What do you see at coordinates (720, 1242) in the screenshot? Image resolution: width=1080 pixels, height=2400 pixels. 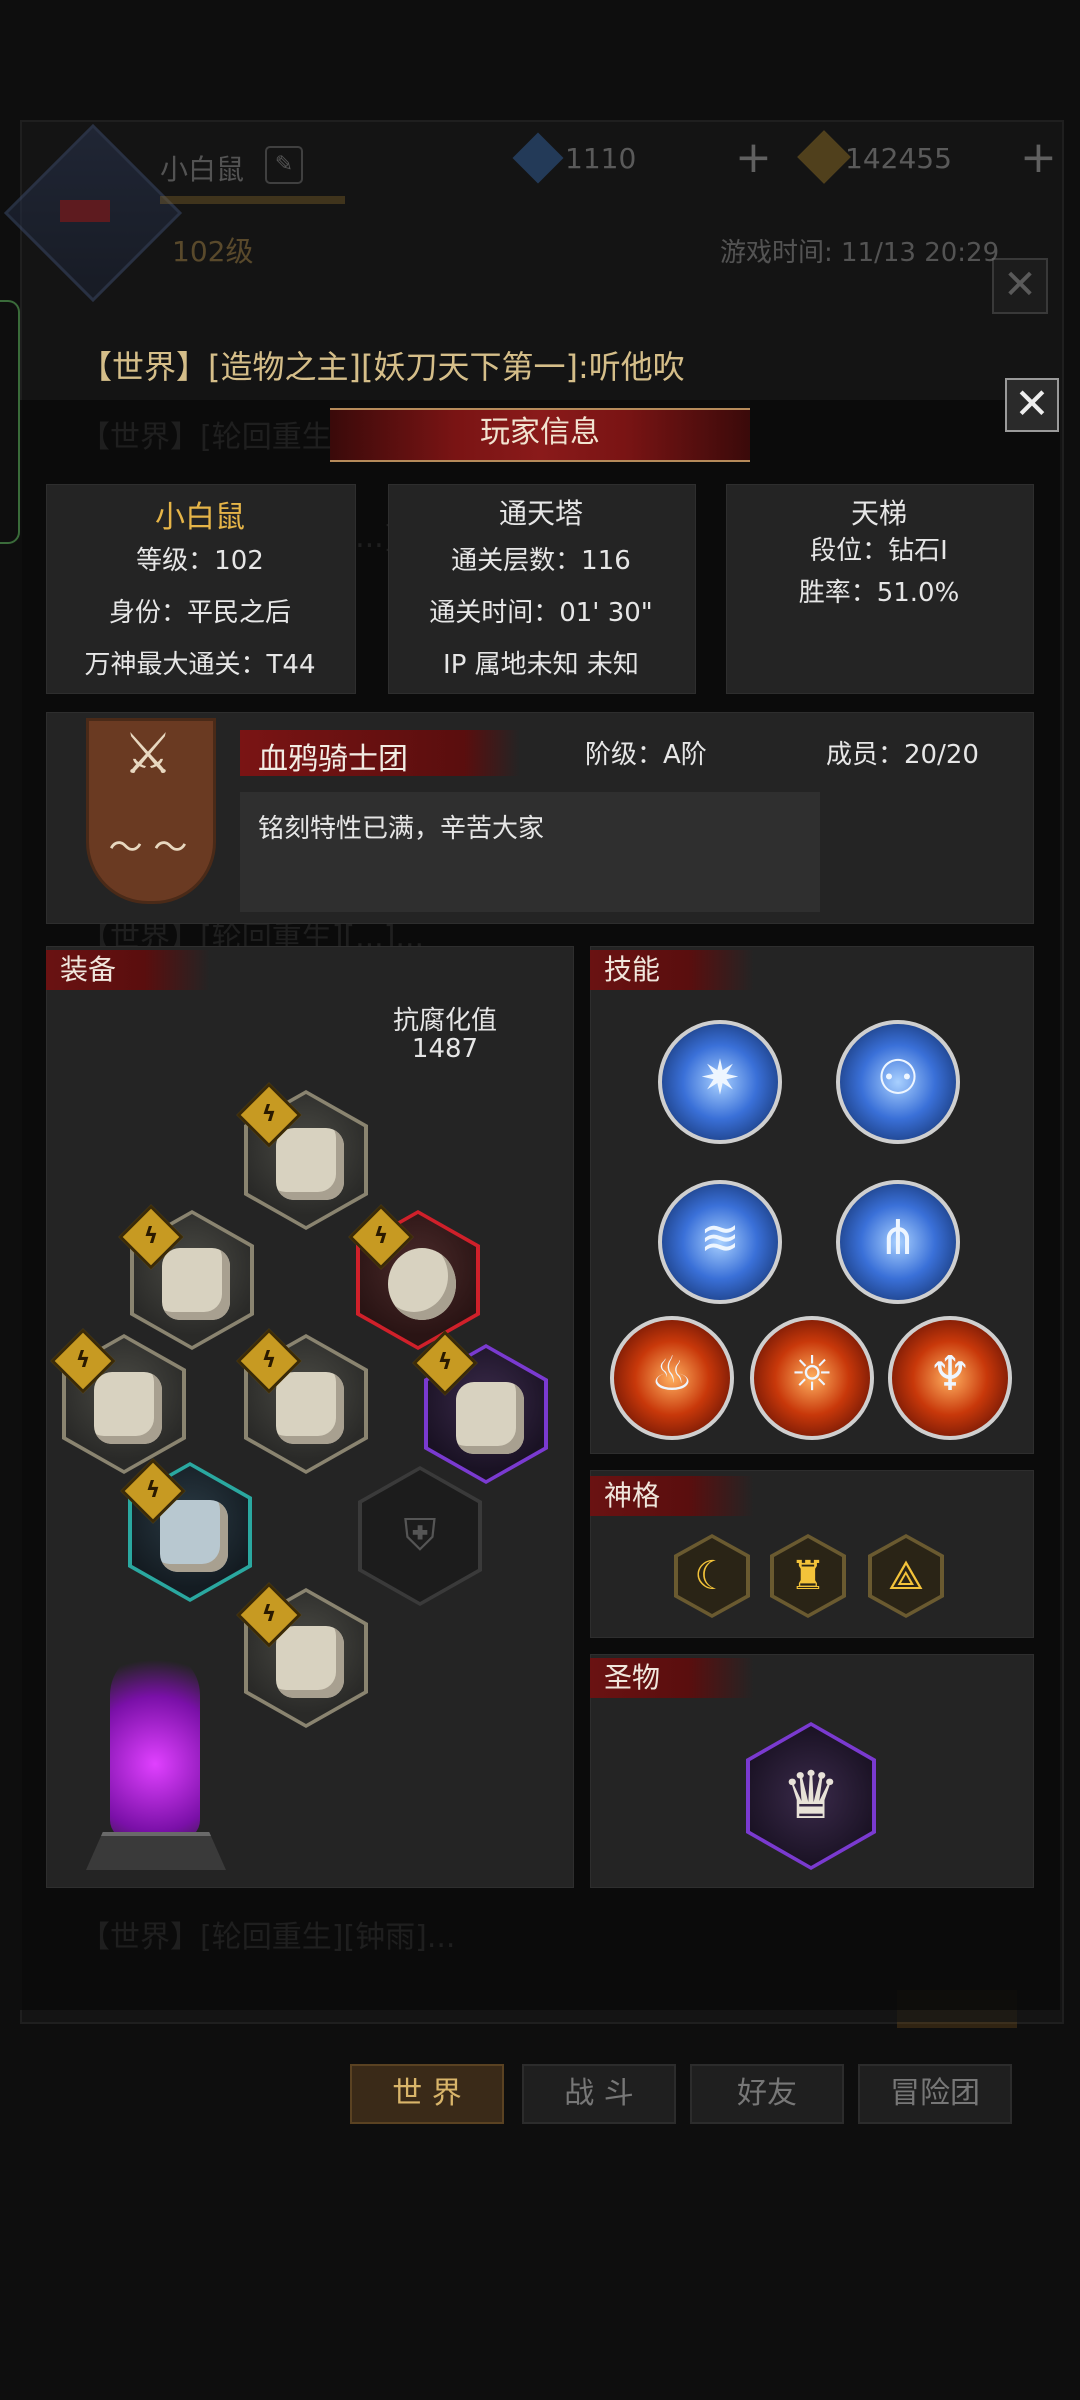 I see `skill-claw-icon: ≋` at bounding box center [720, 1242].